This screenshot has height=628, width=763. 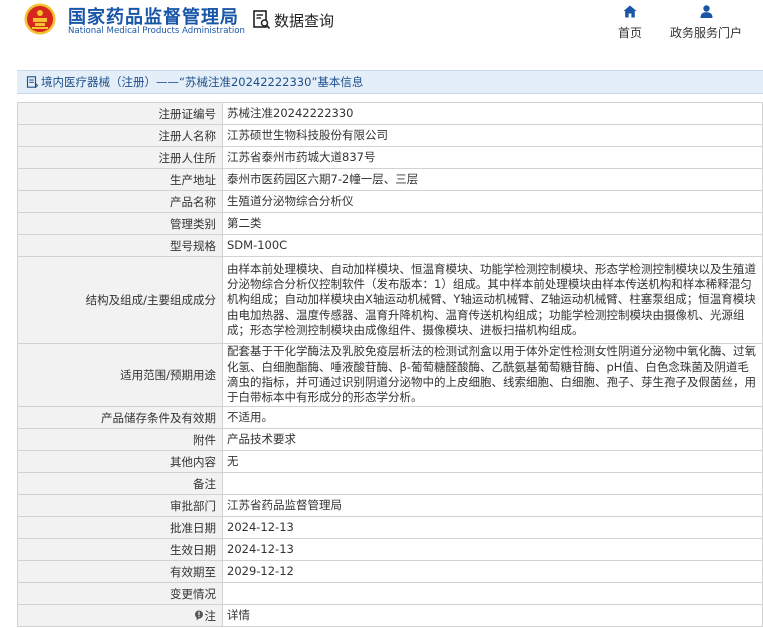 What do you see at coordinates (120, 483) in the screenshot?
I see `field-label: 备注` at bounding box center [120, 483].